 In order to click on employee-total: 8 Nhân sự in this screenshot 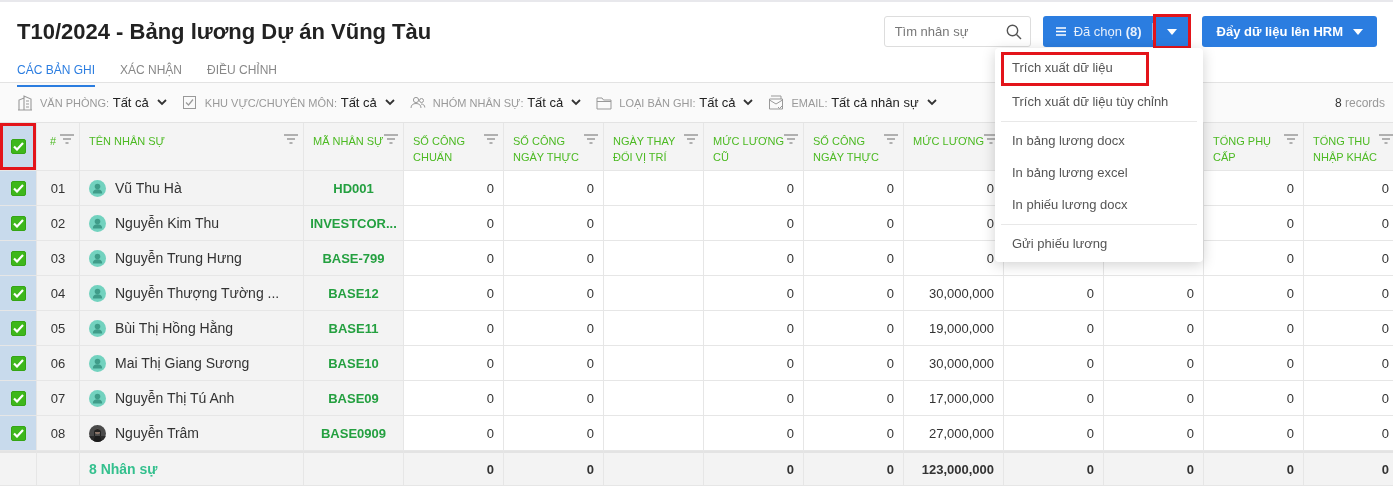, I will do `click(192, 468)`.